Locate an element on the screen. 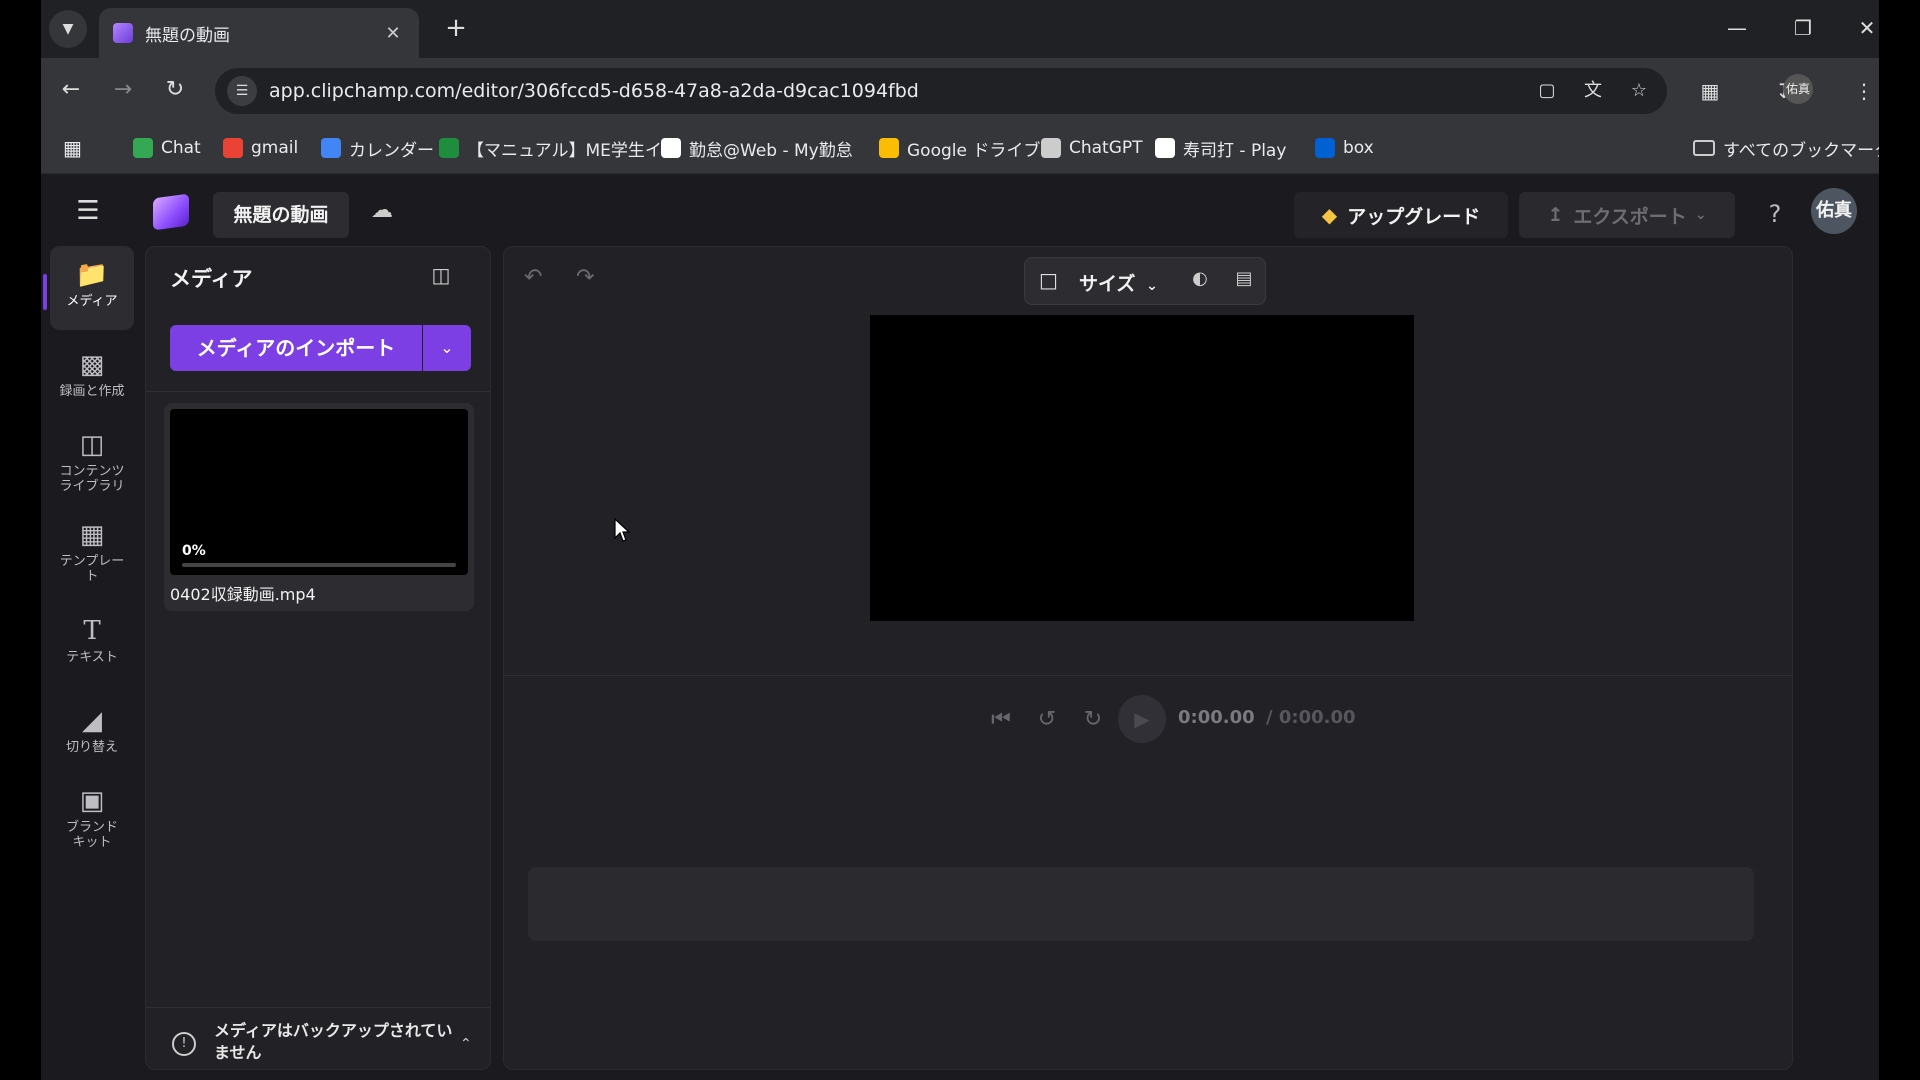 The height and width of the screenshot is (1080, 1920). translate-icon: 文 is located at coordinates (1593, 91).